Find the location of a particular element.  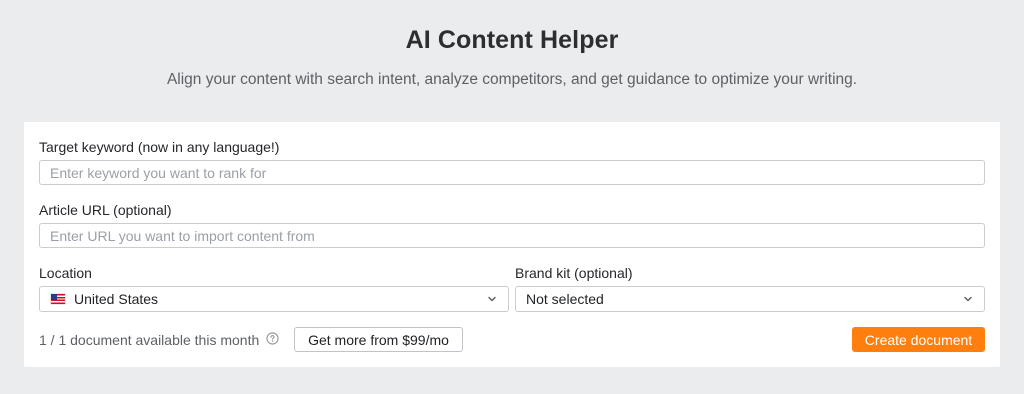

article-url-input is located at coordinates (512, 235).